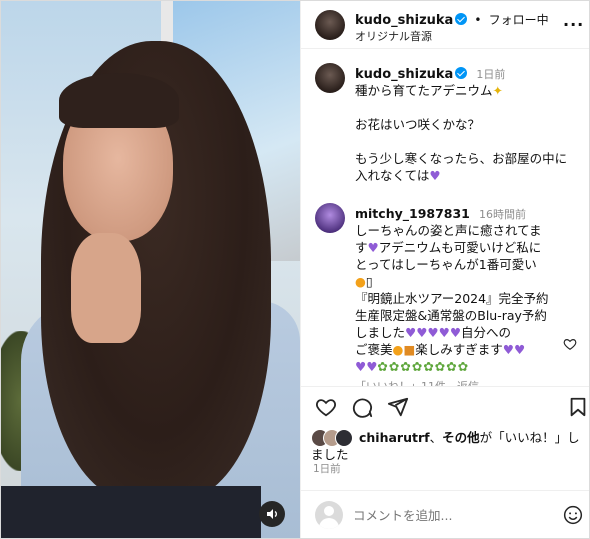  I want to click on comment-line-2a: す, so click(361, 247).